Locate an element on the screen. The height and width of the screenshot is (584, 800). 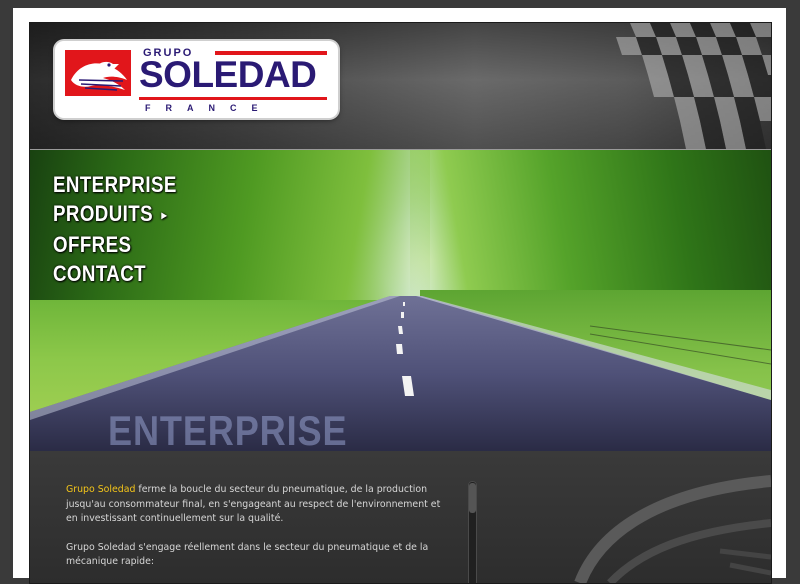
hero-section-title: ENTERPRISE is located at coordinates (228, 430).